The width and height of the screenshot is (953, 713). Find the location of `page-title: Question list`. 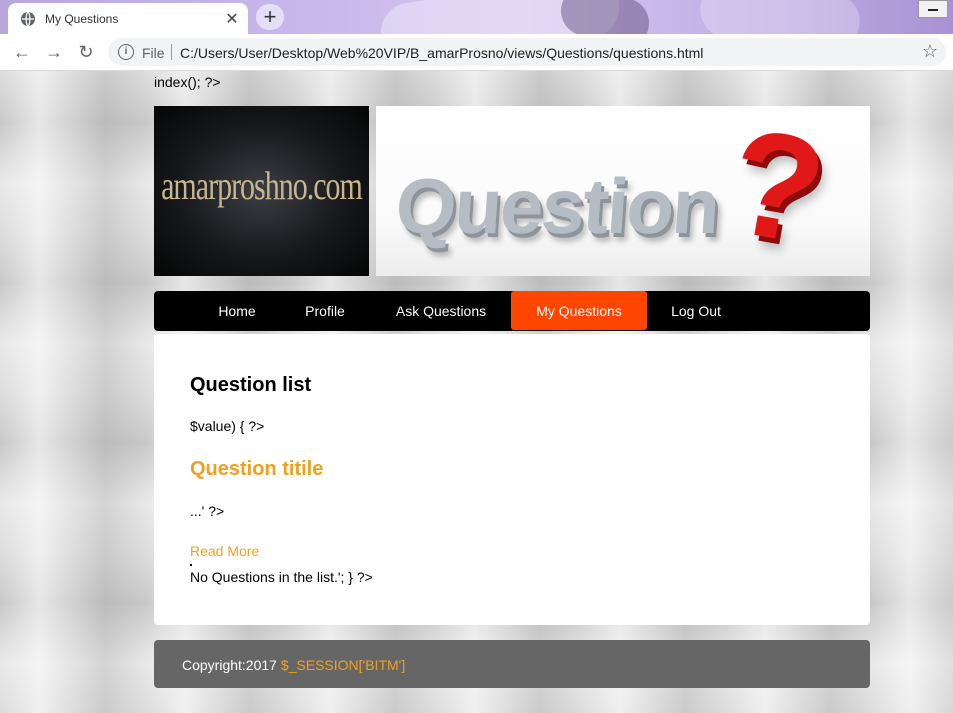

page-title: Question list is located at coordinates (251, 385).